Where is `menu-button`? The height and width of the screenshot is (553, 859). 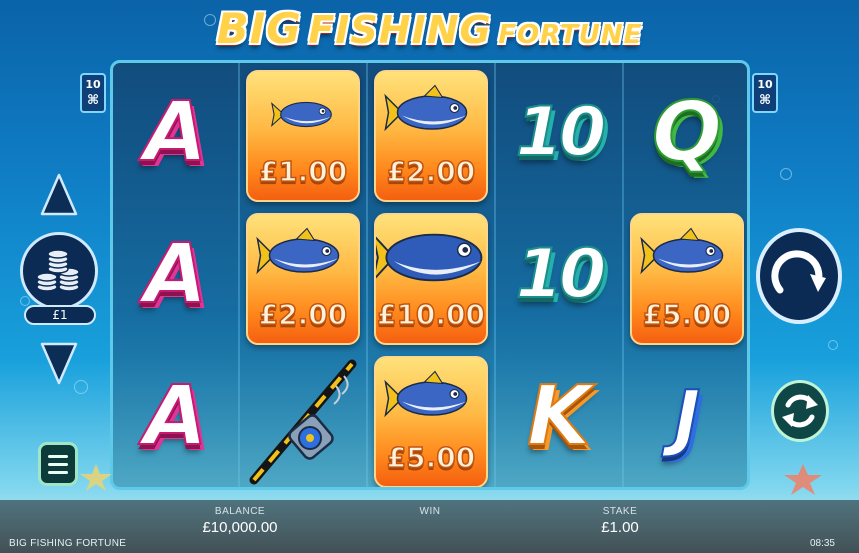 menu-button is located at coordinates (58, 464).